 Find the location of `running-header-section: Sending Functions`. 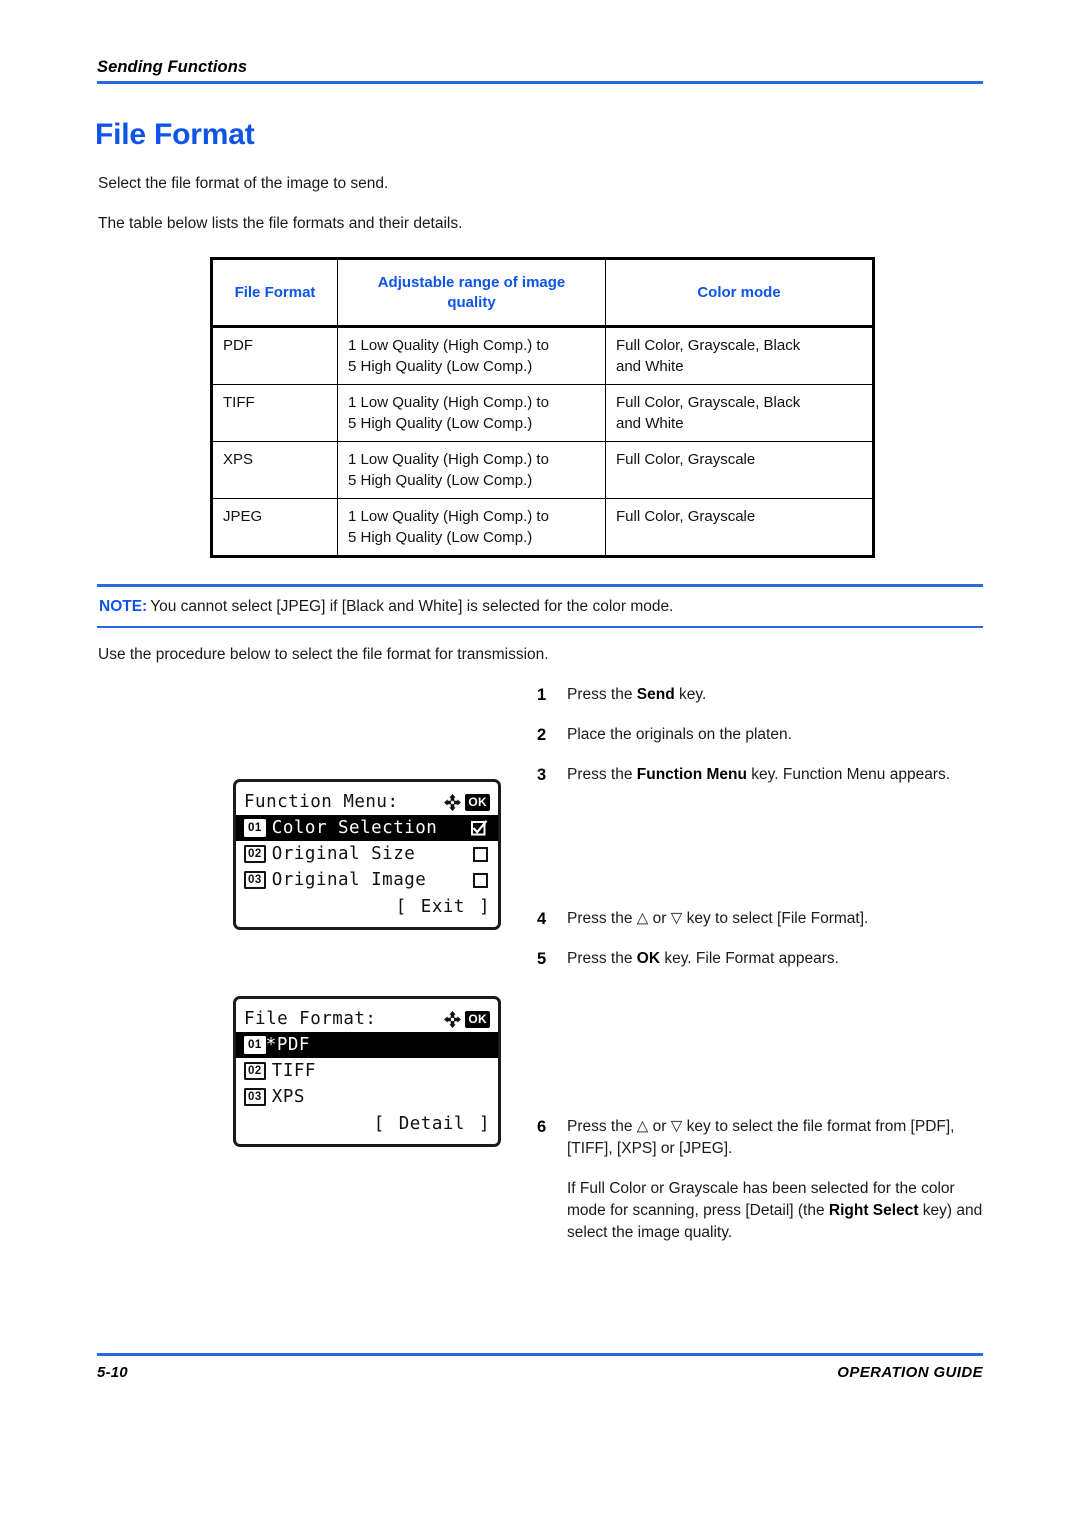

running-header-section: Sending Functions is located at coordinates (172, 67).